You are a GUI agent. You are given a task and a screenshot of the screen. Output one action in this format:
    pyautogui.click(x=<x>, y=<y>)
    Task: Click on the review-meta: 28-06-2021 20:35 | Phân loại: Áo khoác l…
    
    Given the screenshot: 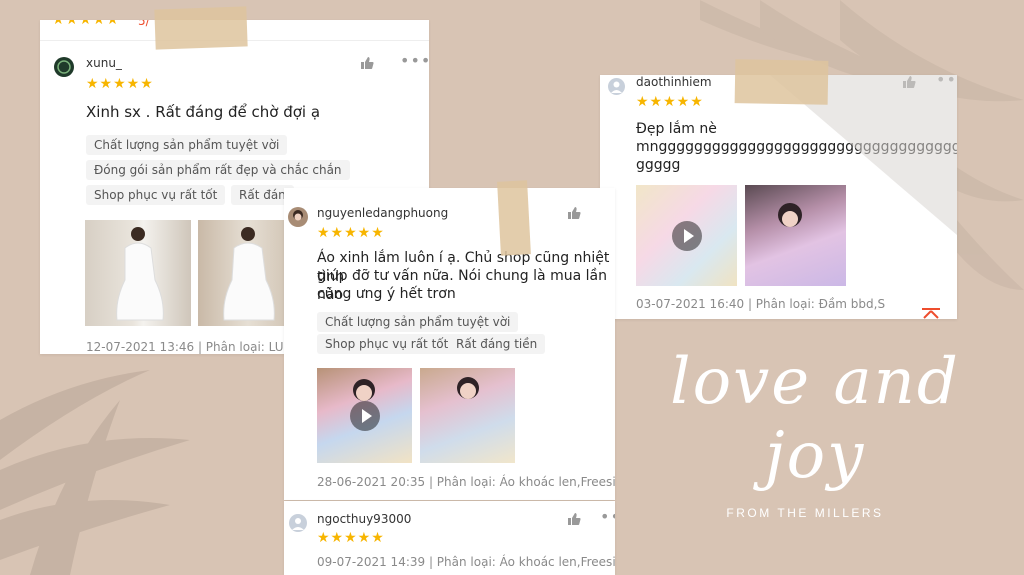 What is the action you would take?
    pyautogui.click(x=466, y=482)
    